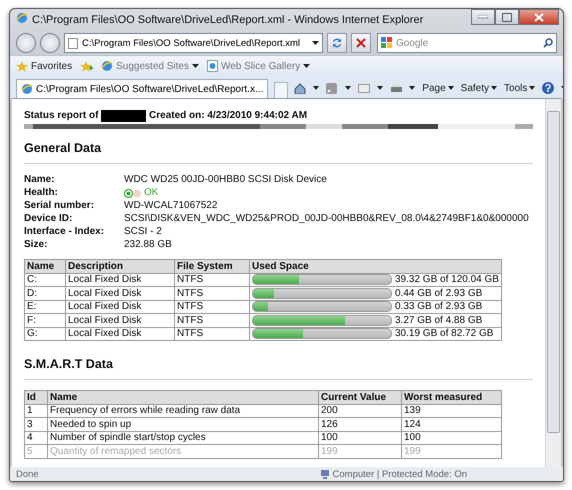 The width and height of the screenshot is (572, 490). What do you see at coordinates (45, 320) in the screenshot?
I see `table-cell: F:` at bounding box center [45, 320].